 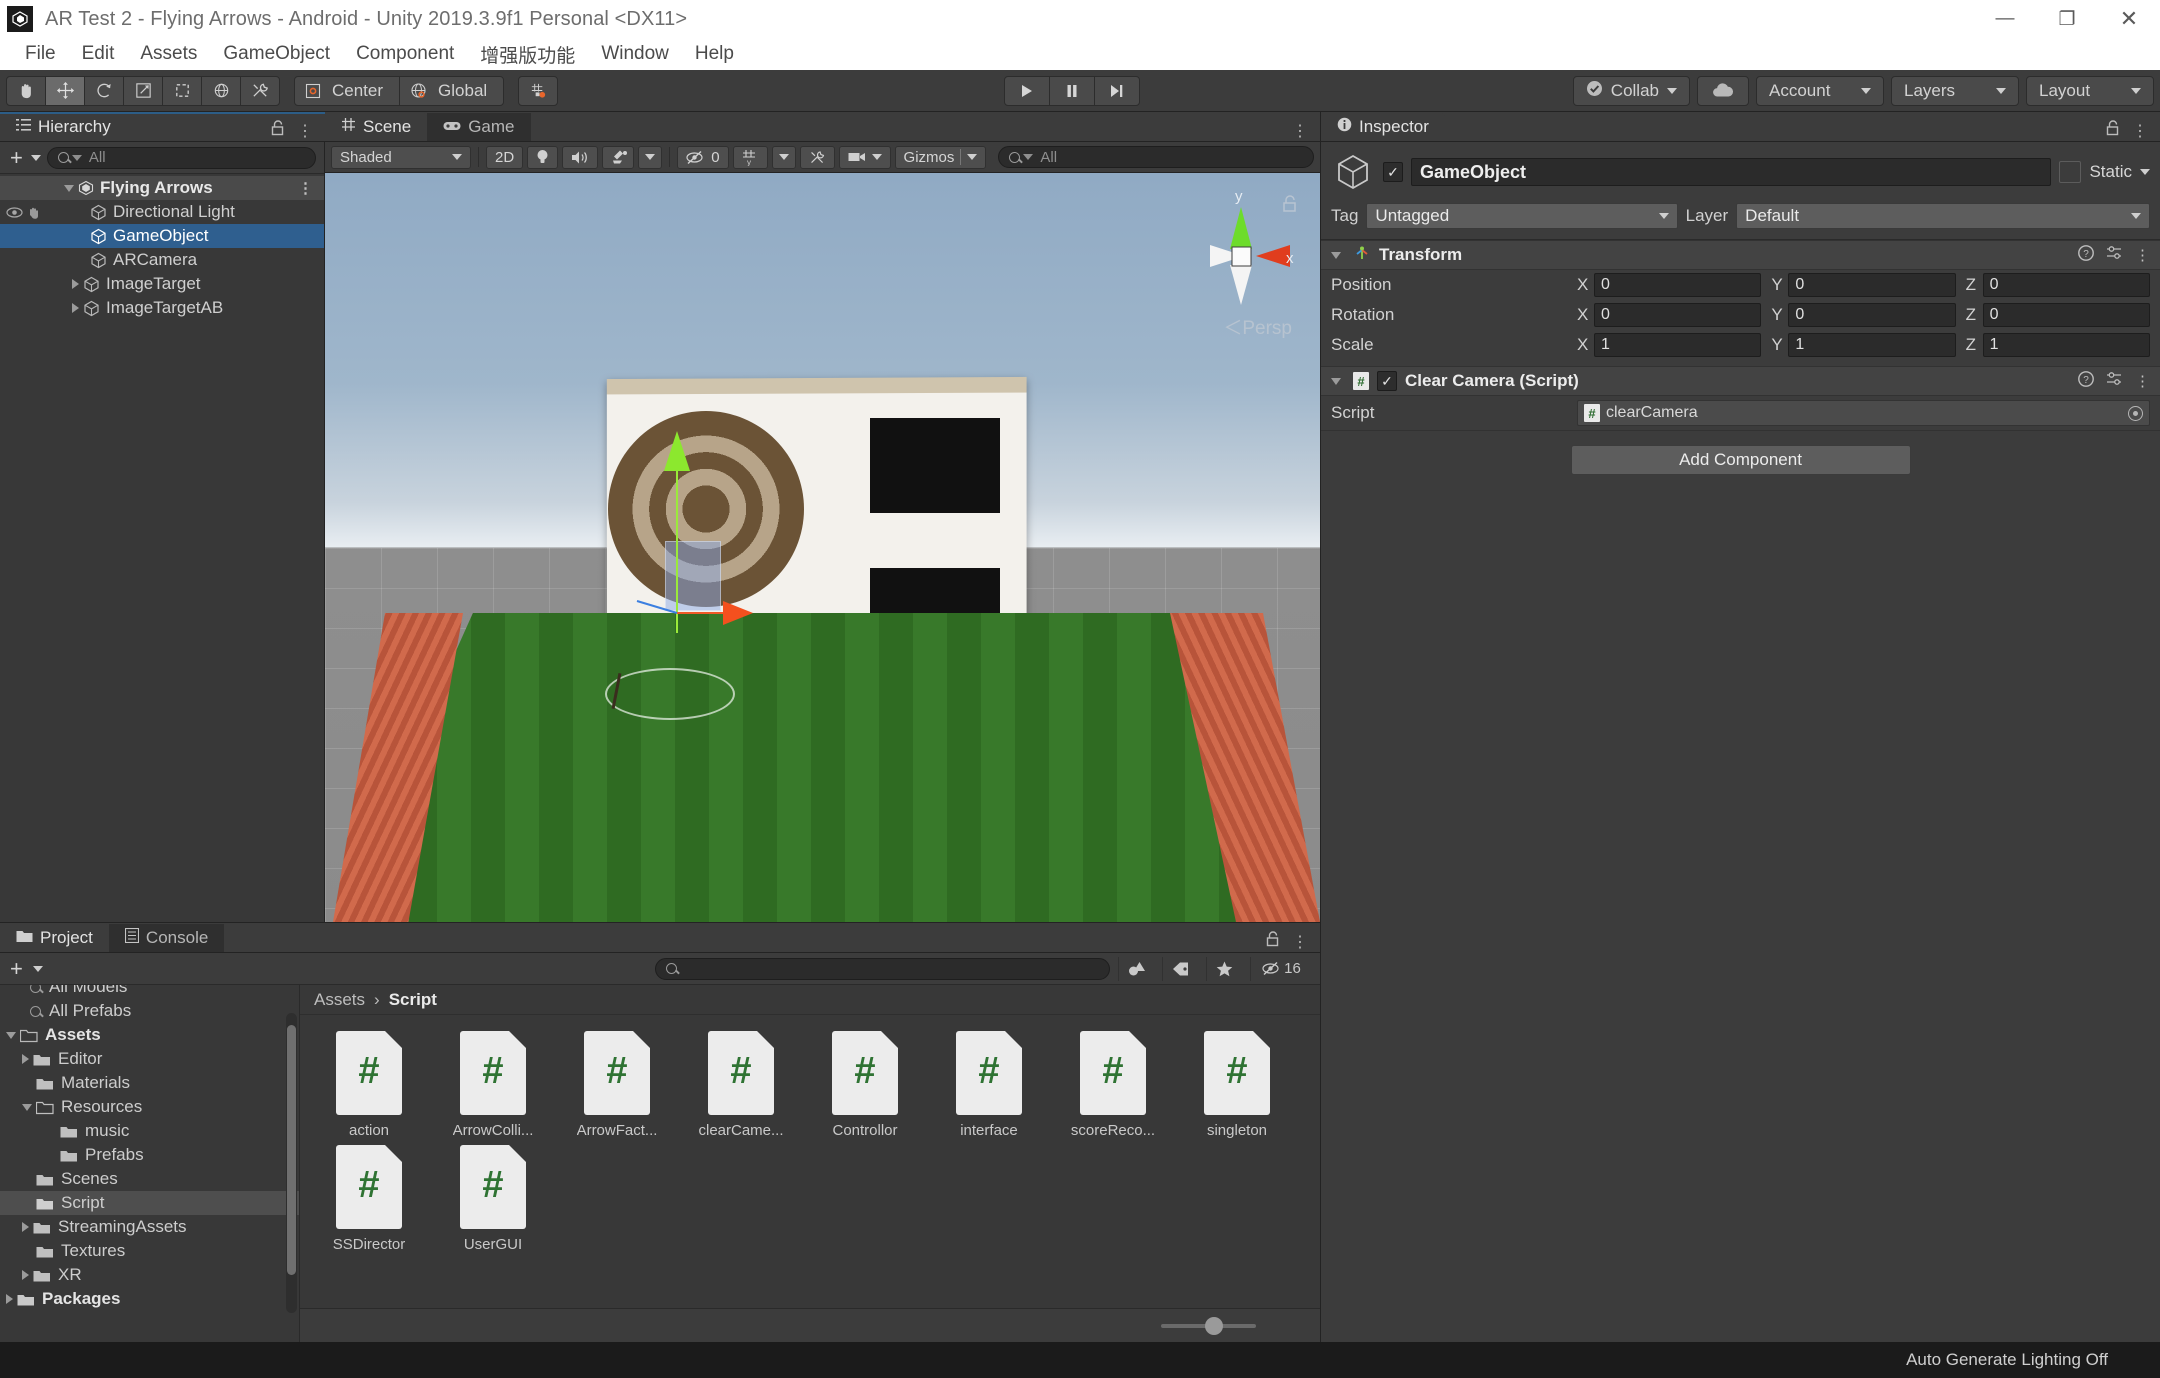 What do you see at coordinates (2129, 19) in the screenshot?
I see `close-button: ✕` at bounding box center [2129, 19].